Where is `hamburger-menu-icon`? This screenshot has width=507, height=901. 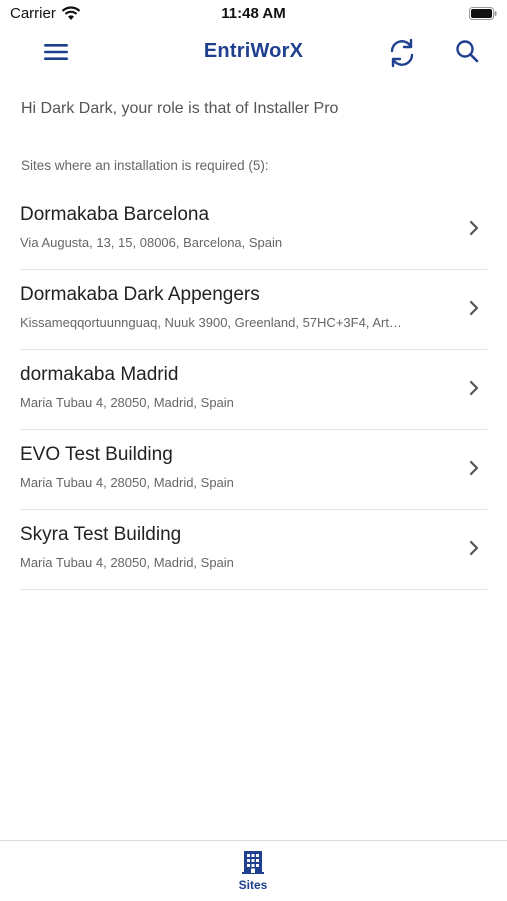 hamburger-menu-icon is located at coordinates (56, 52).